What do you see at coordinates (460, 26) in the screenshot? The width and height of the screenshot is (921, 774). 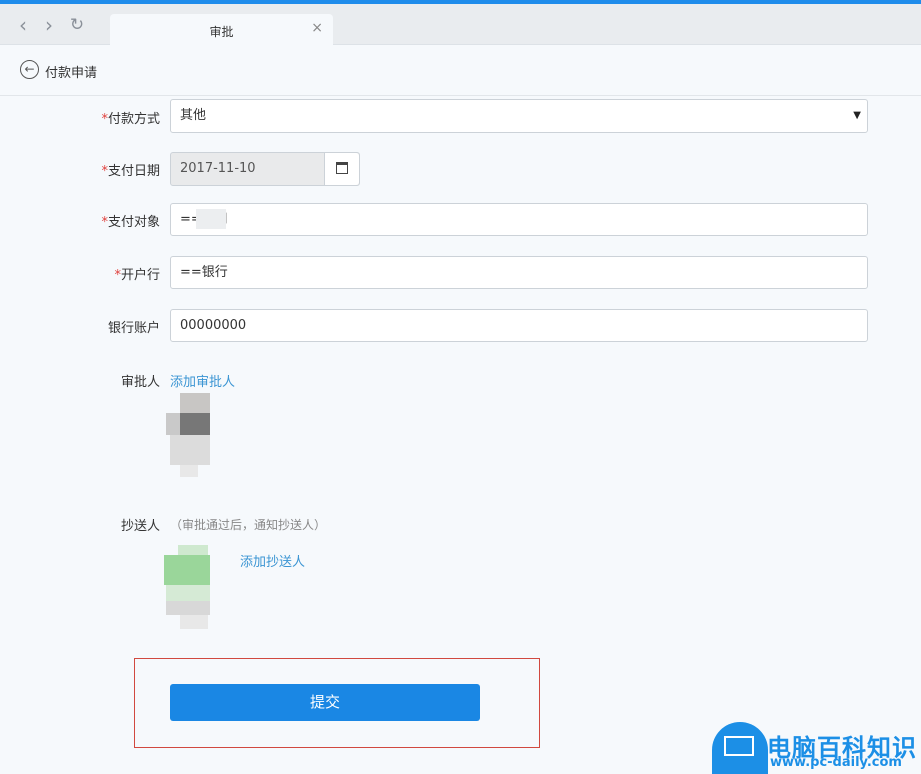 I see `browser-tab-bar: ‹ › ↻ 审批 ×` at bounding box center [460, 26].